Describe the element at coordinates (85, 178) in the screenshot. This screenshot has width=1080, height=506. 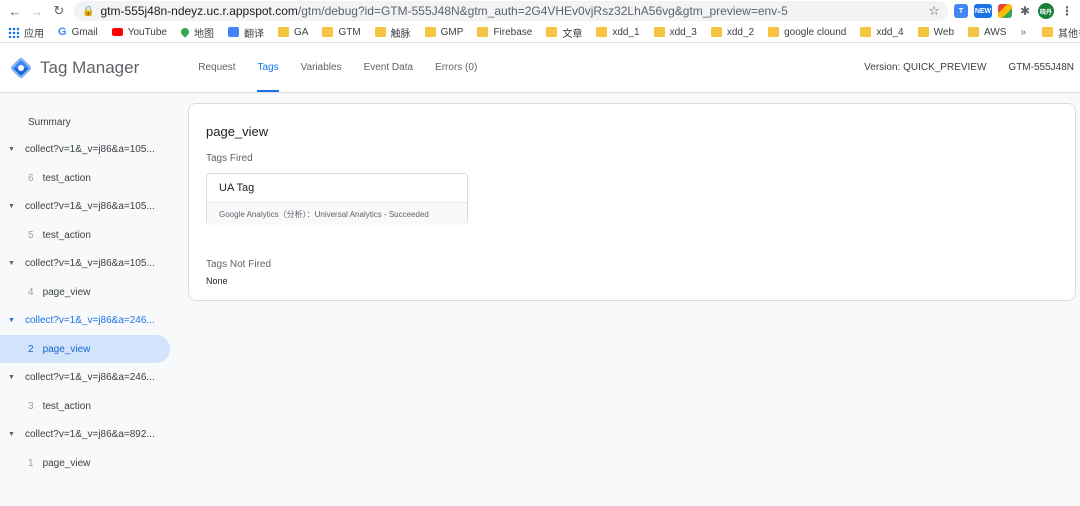
I see `sidebar-event-item: 6 test_action` at that location.